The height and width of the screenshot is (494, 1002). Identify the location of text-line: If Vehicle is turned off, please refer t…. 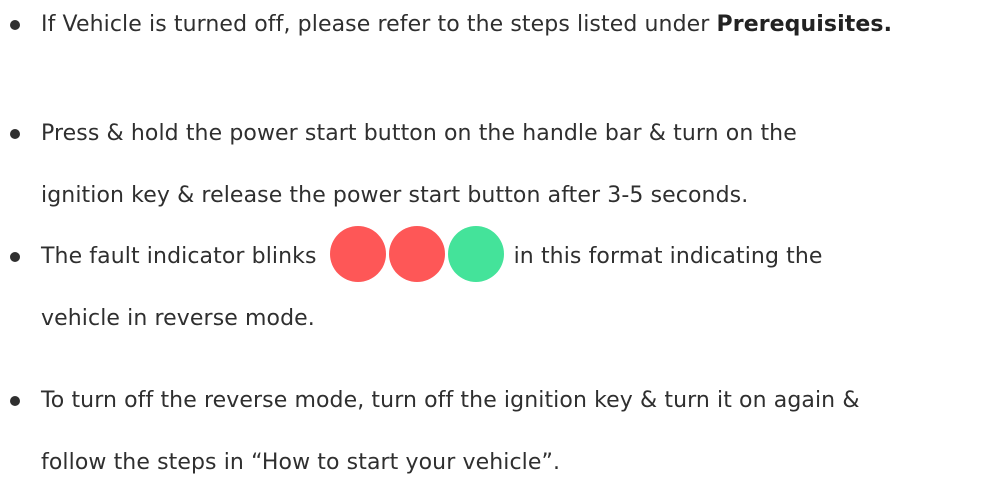
(518, 28).